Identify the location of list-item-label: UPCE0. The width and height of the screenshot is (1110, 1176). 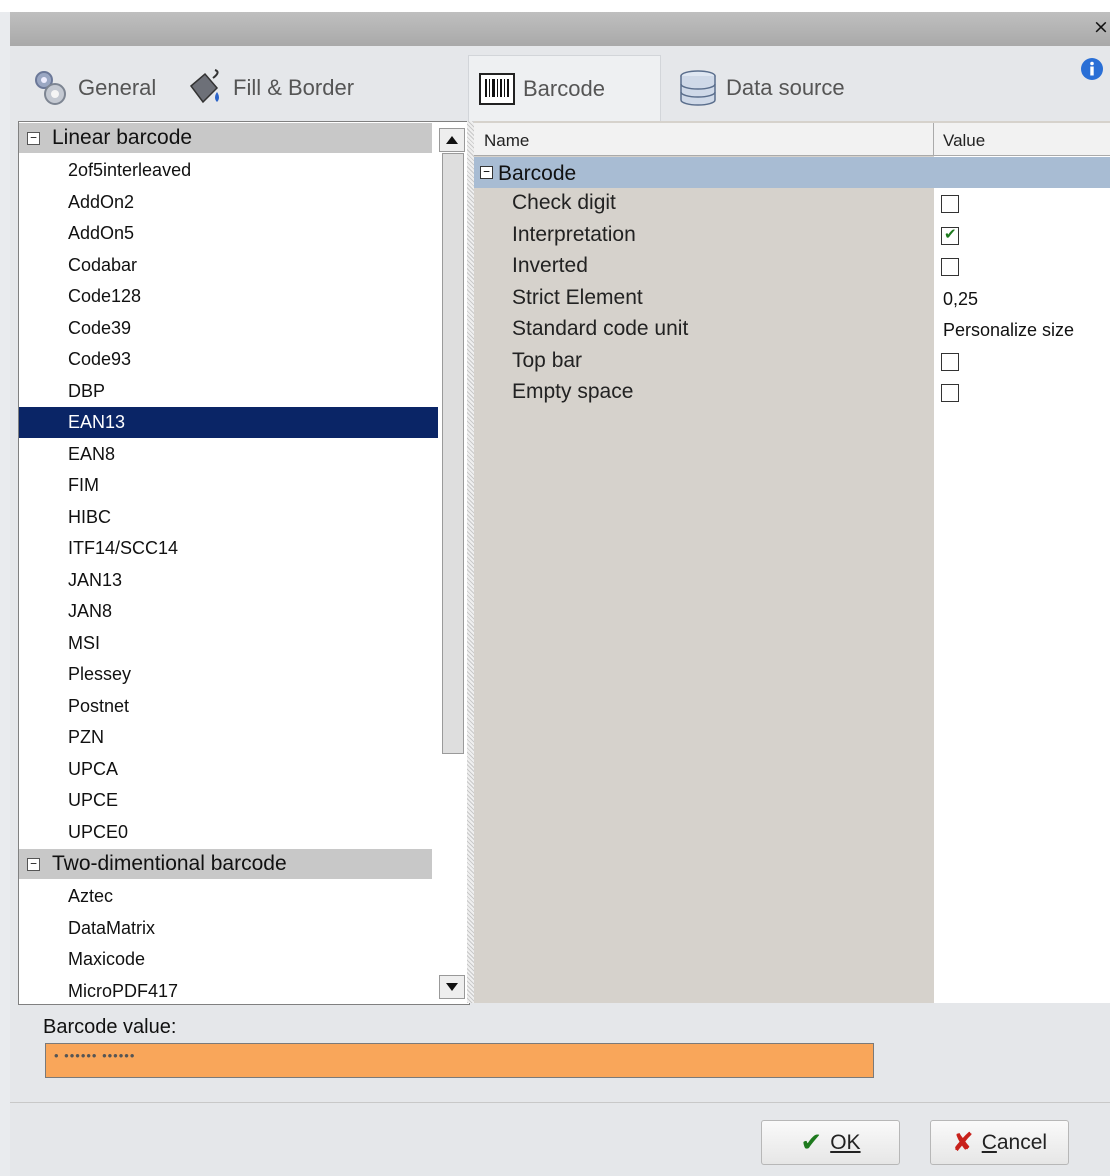
(98, 831).